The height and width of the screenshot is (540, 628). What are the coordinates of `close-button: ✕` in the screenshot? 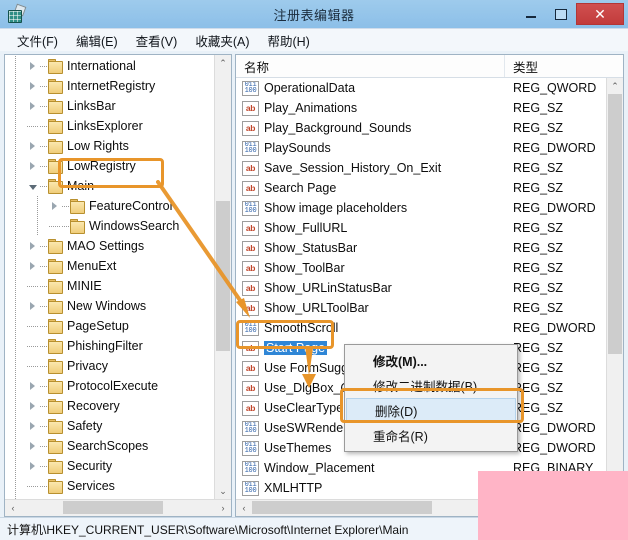 It's located at (600, 14).